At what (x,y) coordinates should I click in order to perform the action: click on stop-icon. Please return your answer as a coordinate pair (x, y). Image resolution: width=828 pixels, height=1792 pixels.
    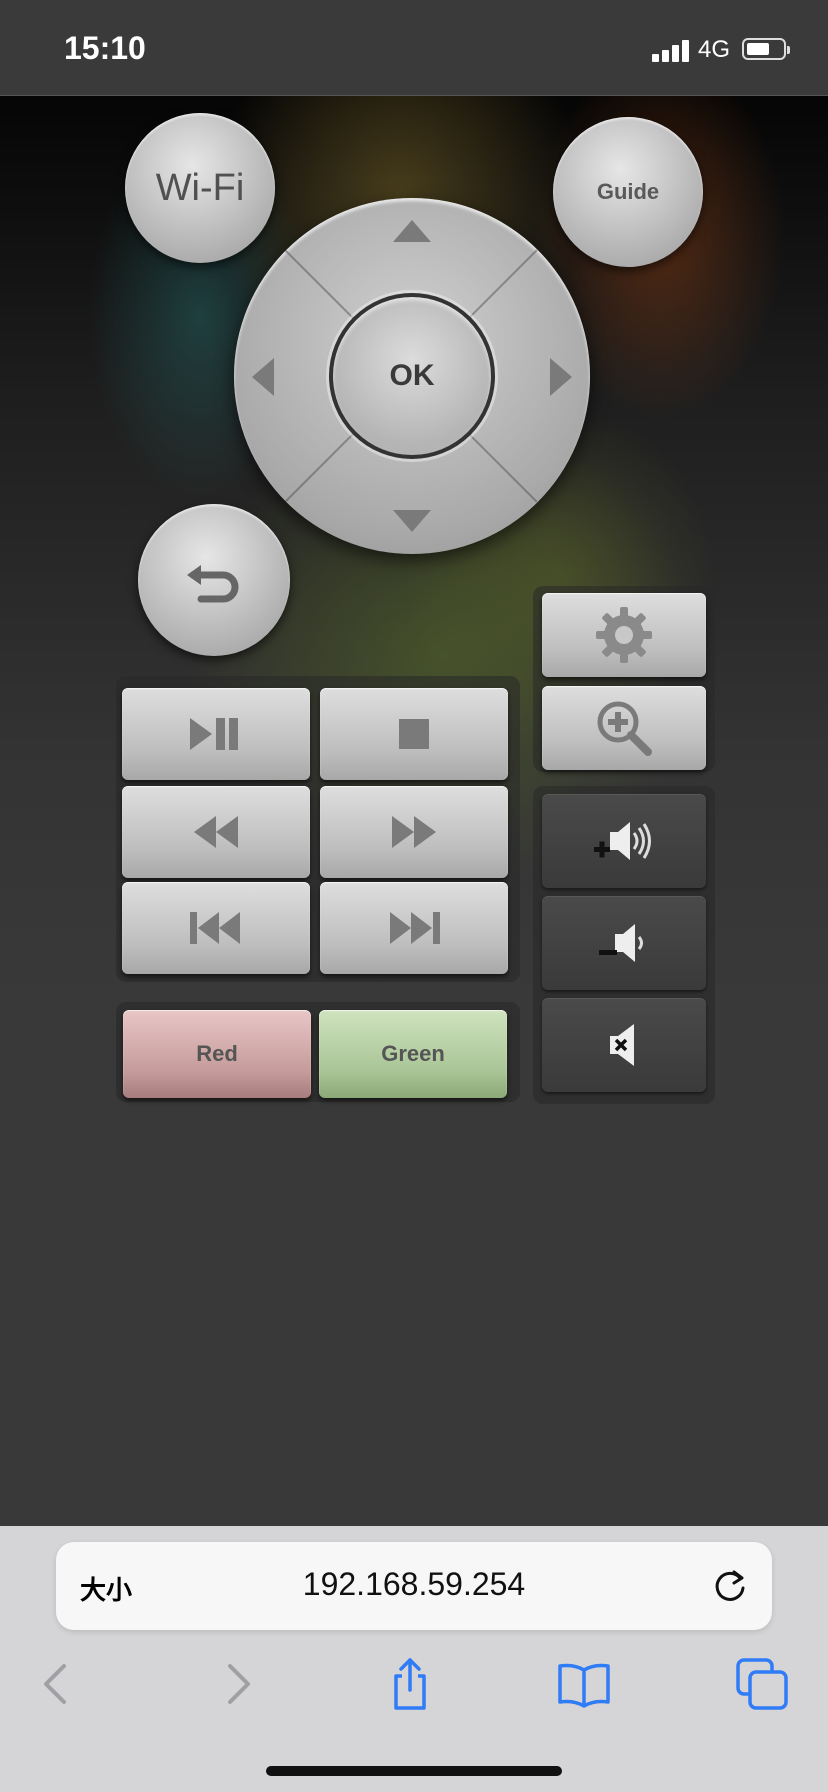
    Looking at the image, I should click on (414, 734).